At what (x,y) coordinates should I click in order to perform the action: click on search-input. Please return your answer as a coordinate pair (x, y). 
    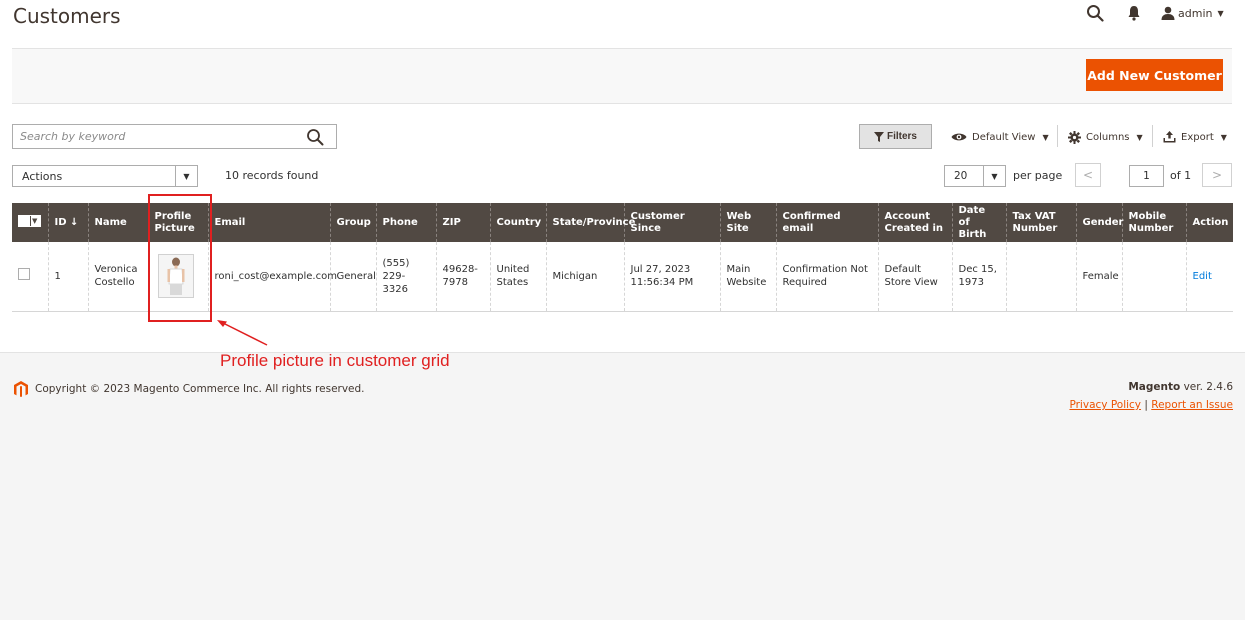
    Looking at the image, I should click on (158, 136).